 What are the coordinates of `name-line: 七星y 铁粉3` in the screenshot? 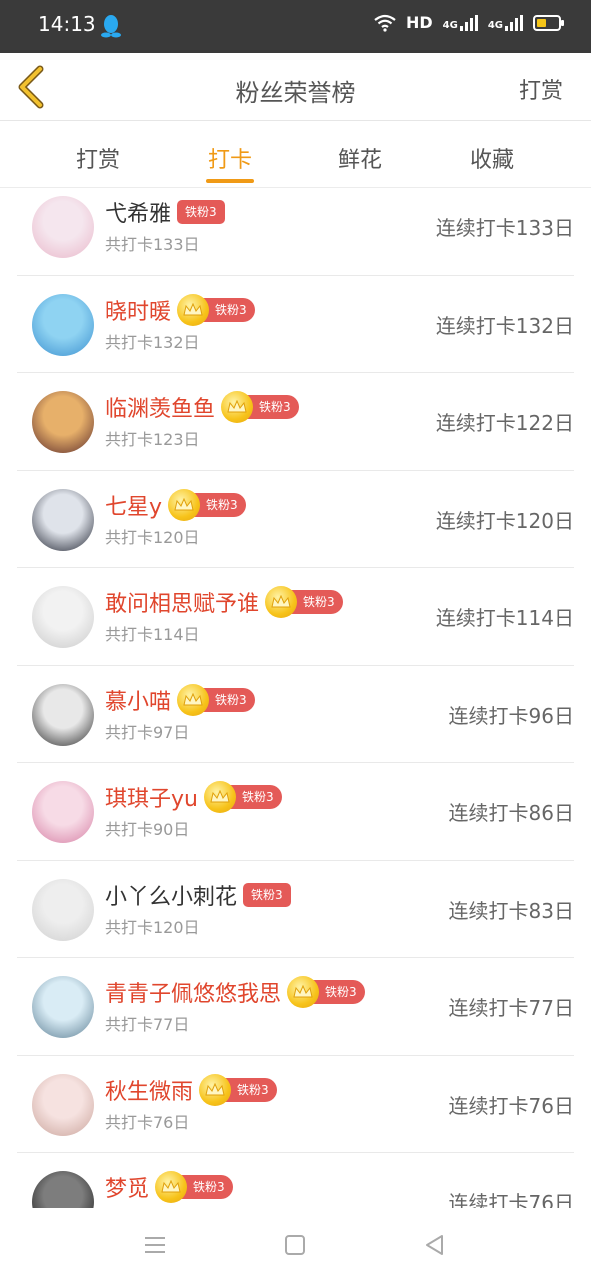 It's located at (175, 504).